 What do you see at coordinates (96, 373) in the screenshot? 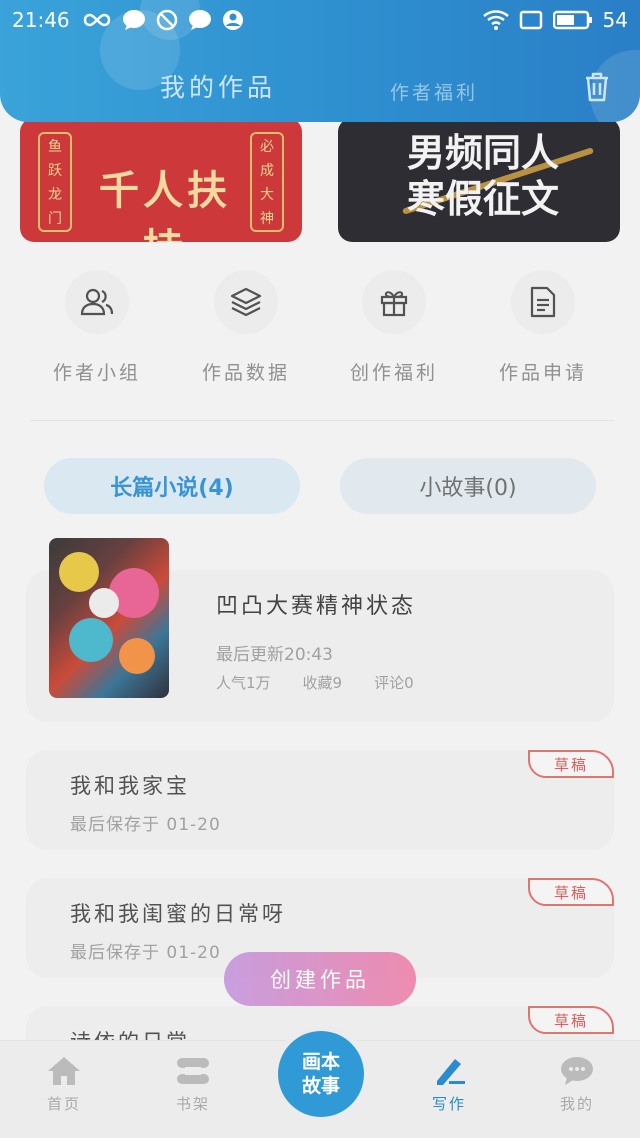
I see `quick-label: 作者小组` at bounding box center [96, 373].